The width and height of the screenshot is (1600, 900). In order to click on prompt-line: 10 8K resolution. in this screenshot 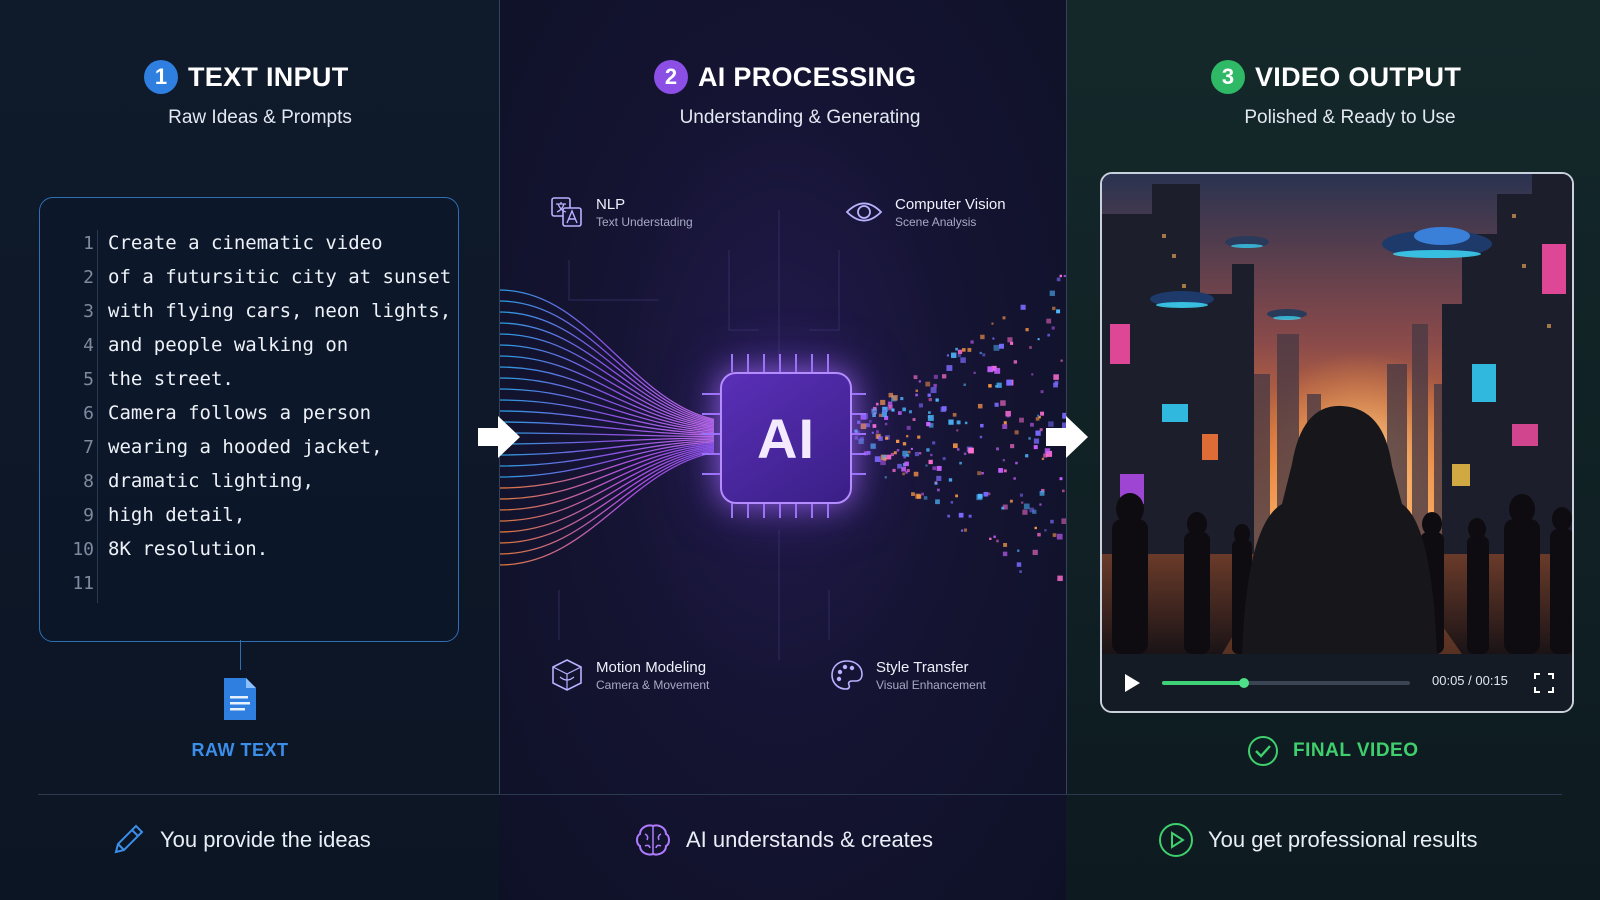, I will do `click(154, 549)`.